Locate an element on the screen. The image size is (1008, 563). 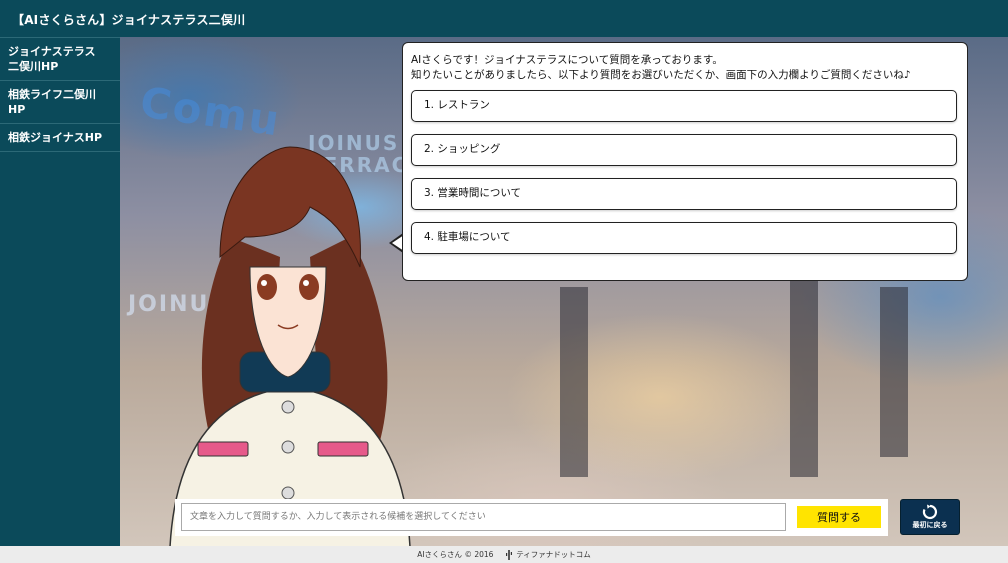
choice-parking: 4. 駐車場について is located at coordinates (684, 238).